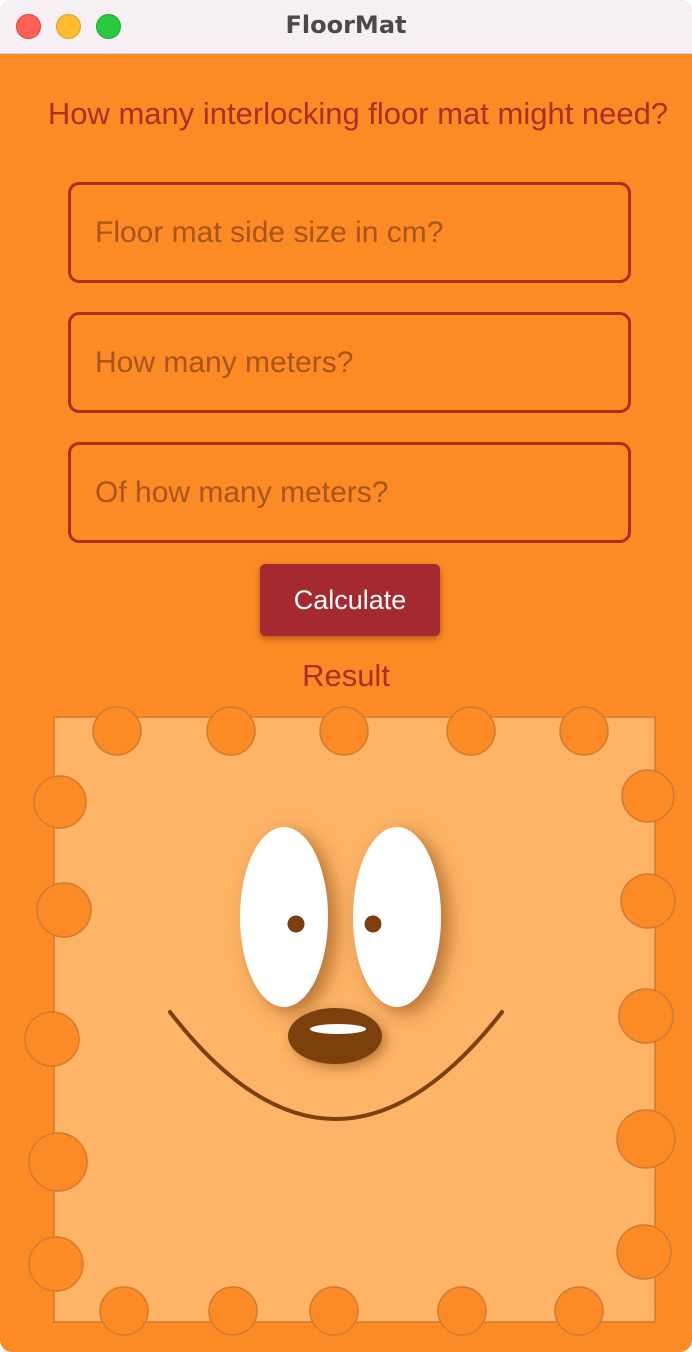 This screenshot has width=692, height=1352. I want to click on nose, so click(335, 1036).